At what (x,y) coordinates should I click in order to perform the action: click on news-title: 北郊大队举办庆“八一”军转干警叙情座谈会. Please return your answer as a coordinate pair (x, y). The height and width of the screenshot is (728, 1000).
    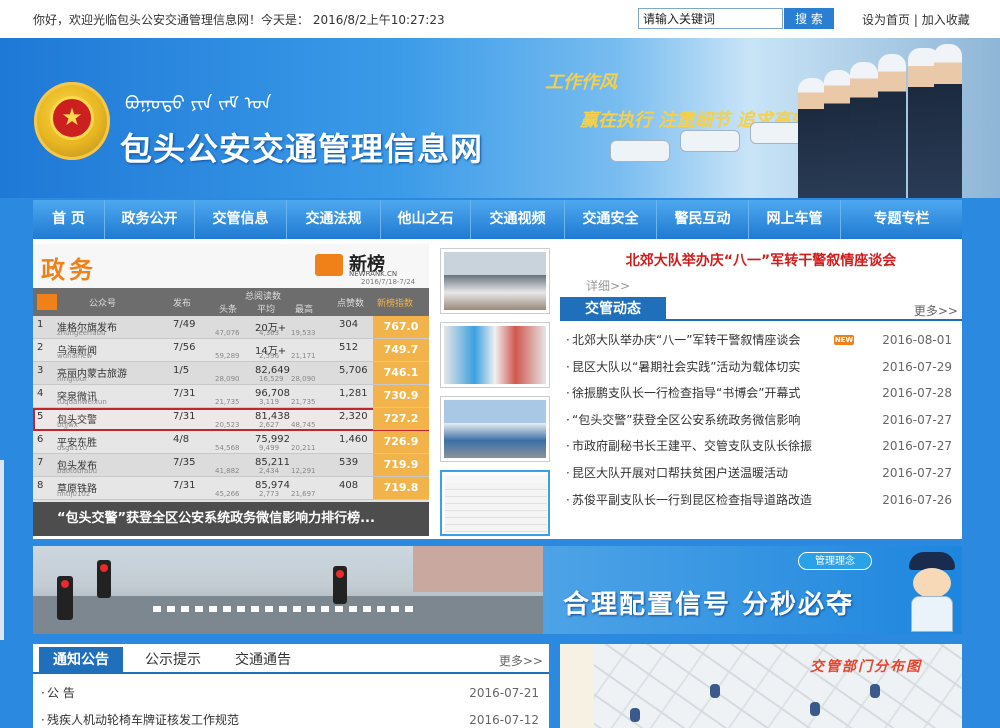
    Looking at the image, I should click on (686, 340).